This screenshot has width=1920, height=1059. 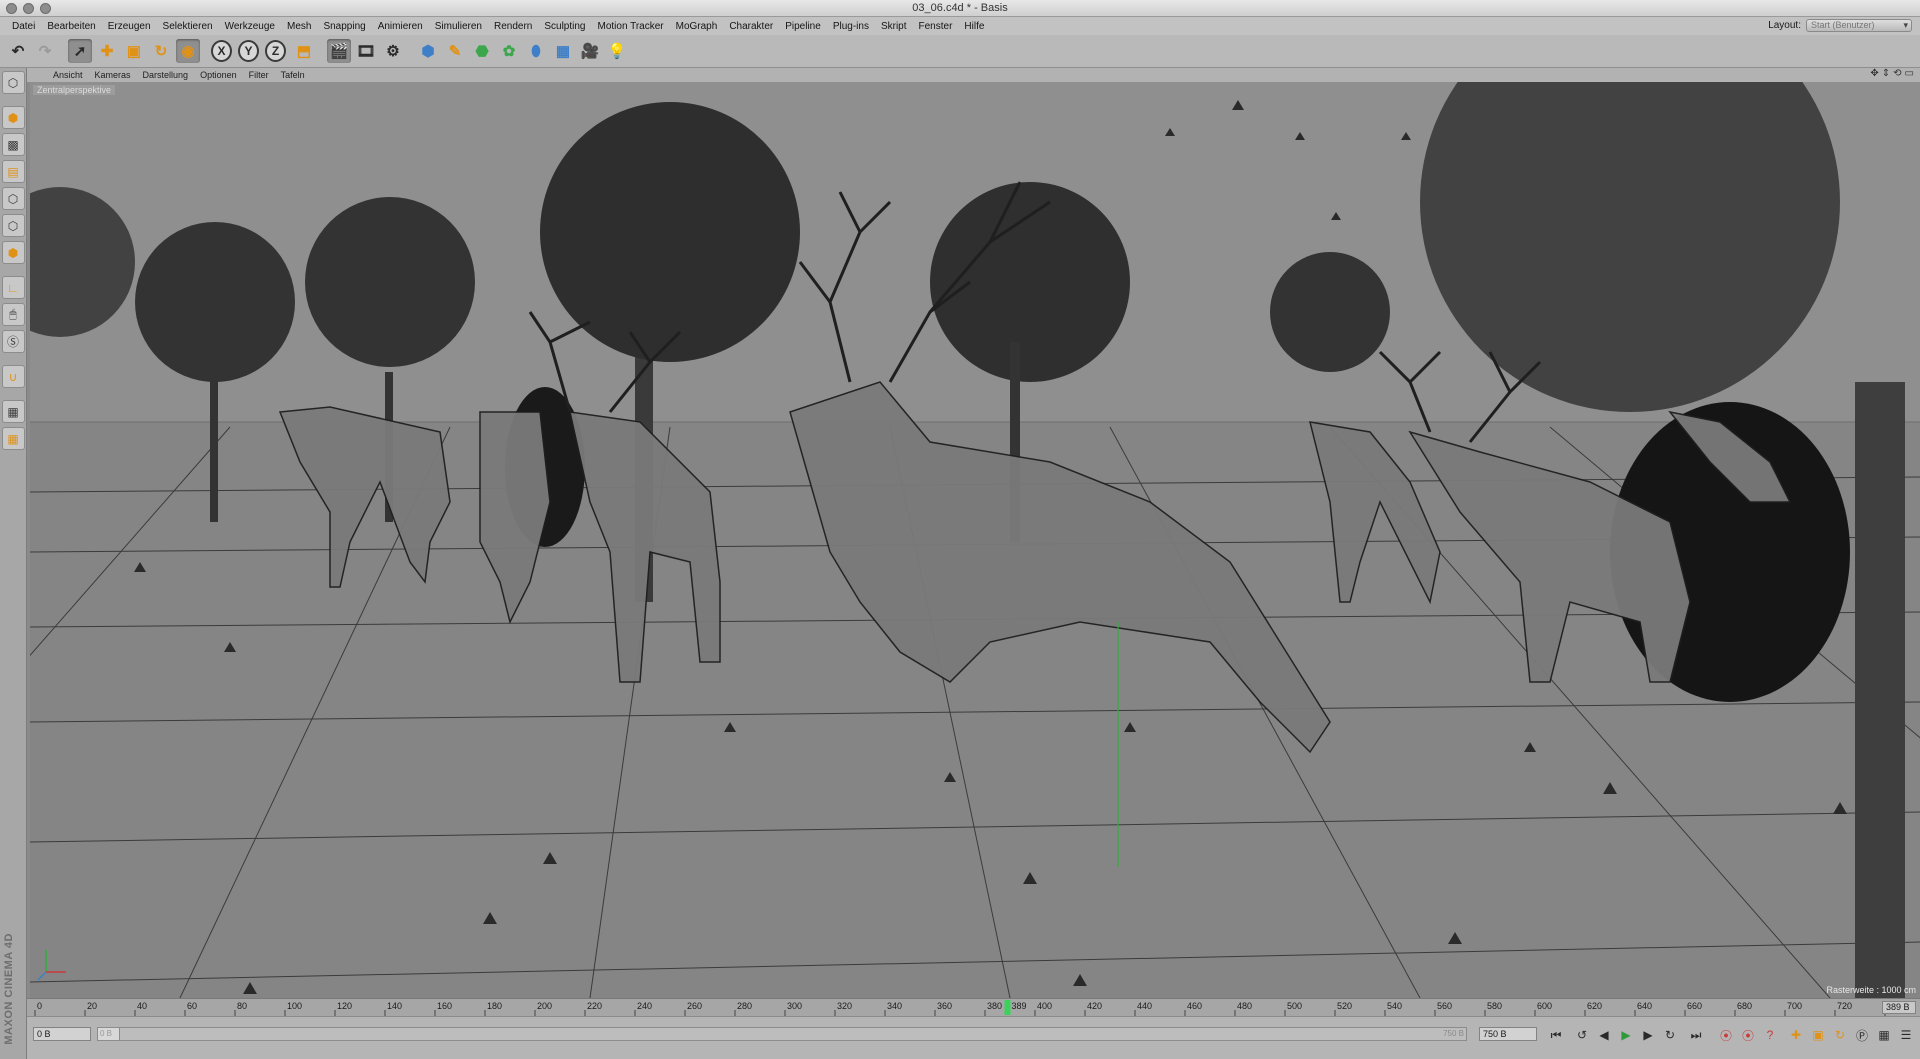 What do you see at coordinates (697, 26) in the screenshot?
I see `menu-mograph: MoGraph` at bounding box center [697, 26].